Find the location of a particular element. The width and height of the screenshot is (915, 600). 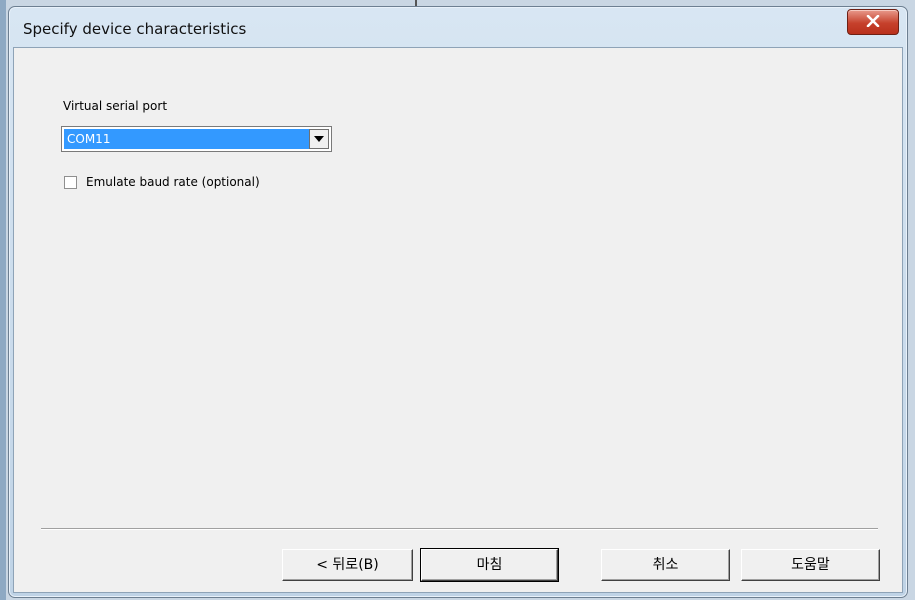

finish-button: 마침 is located at coordinates (489, 565).